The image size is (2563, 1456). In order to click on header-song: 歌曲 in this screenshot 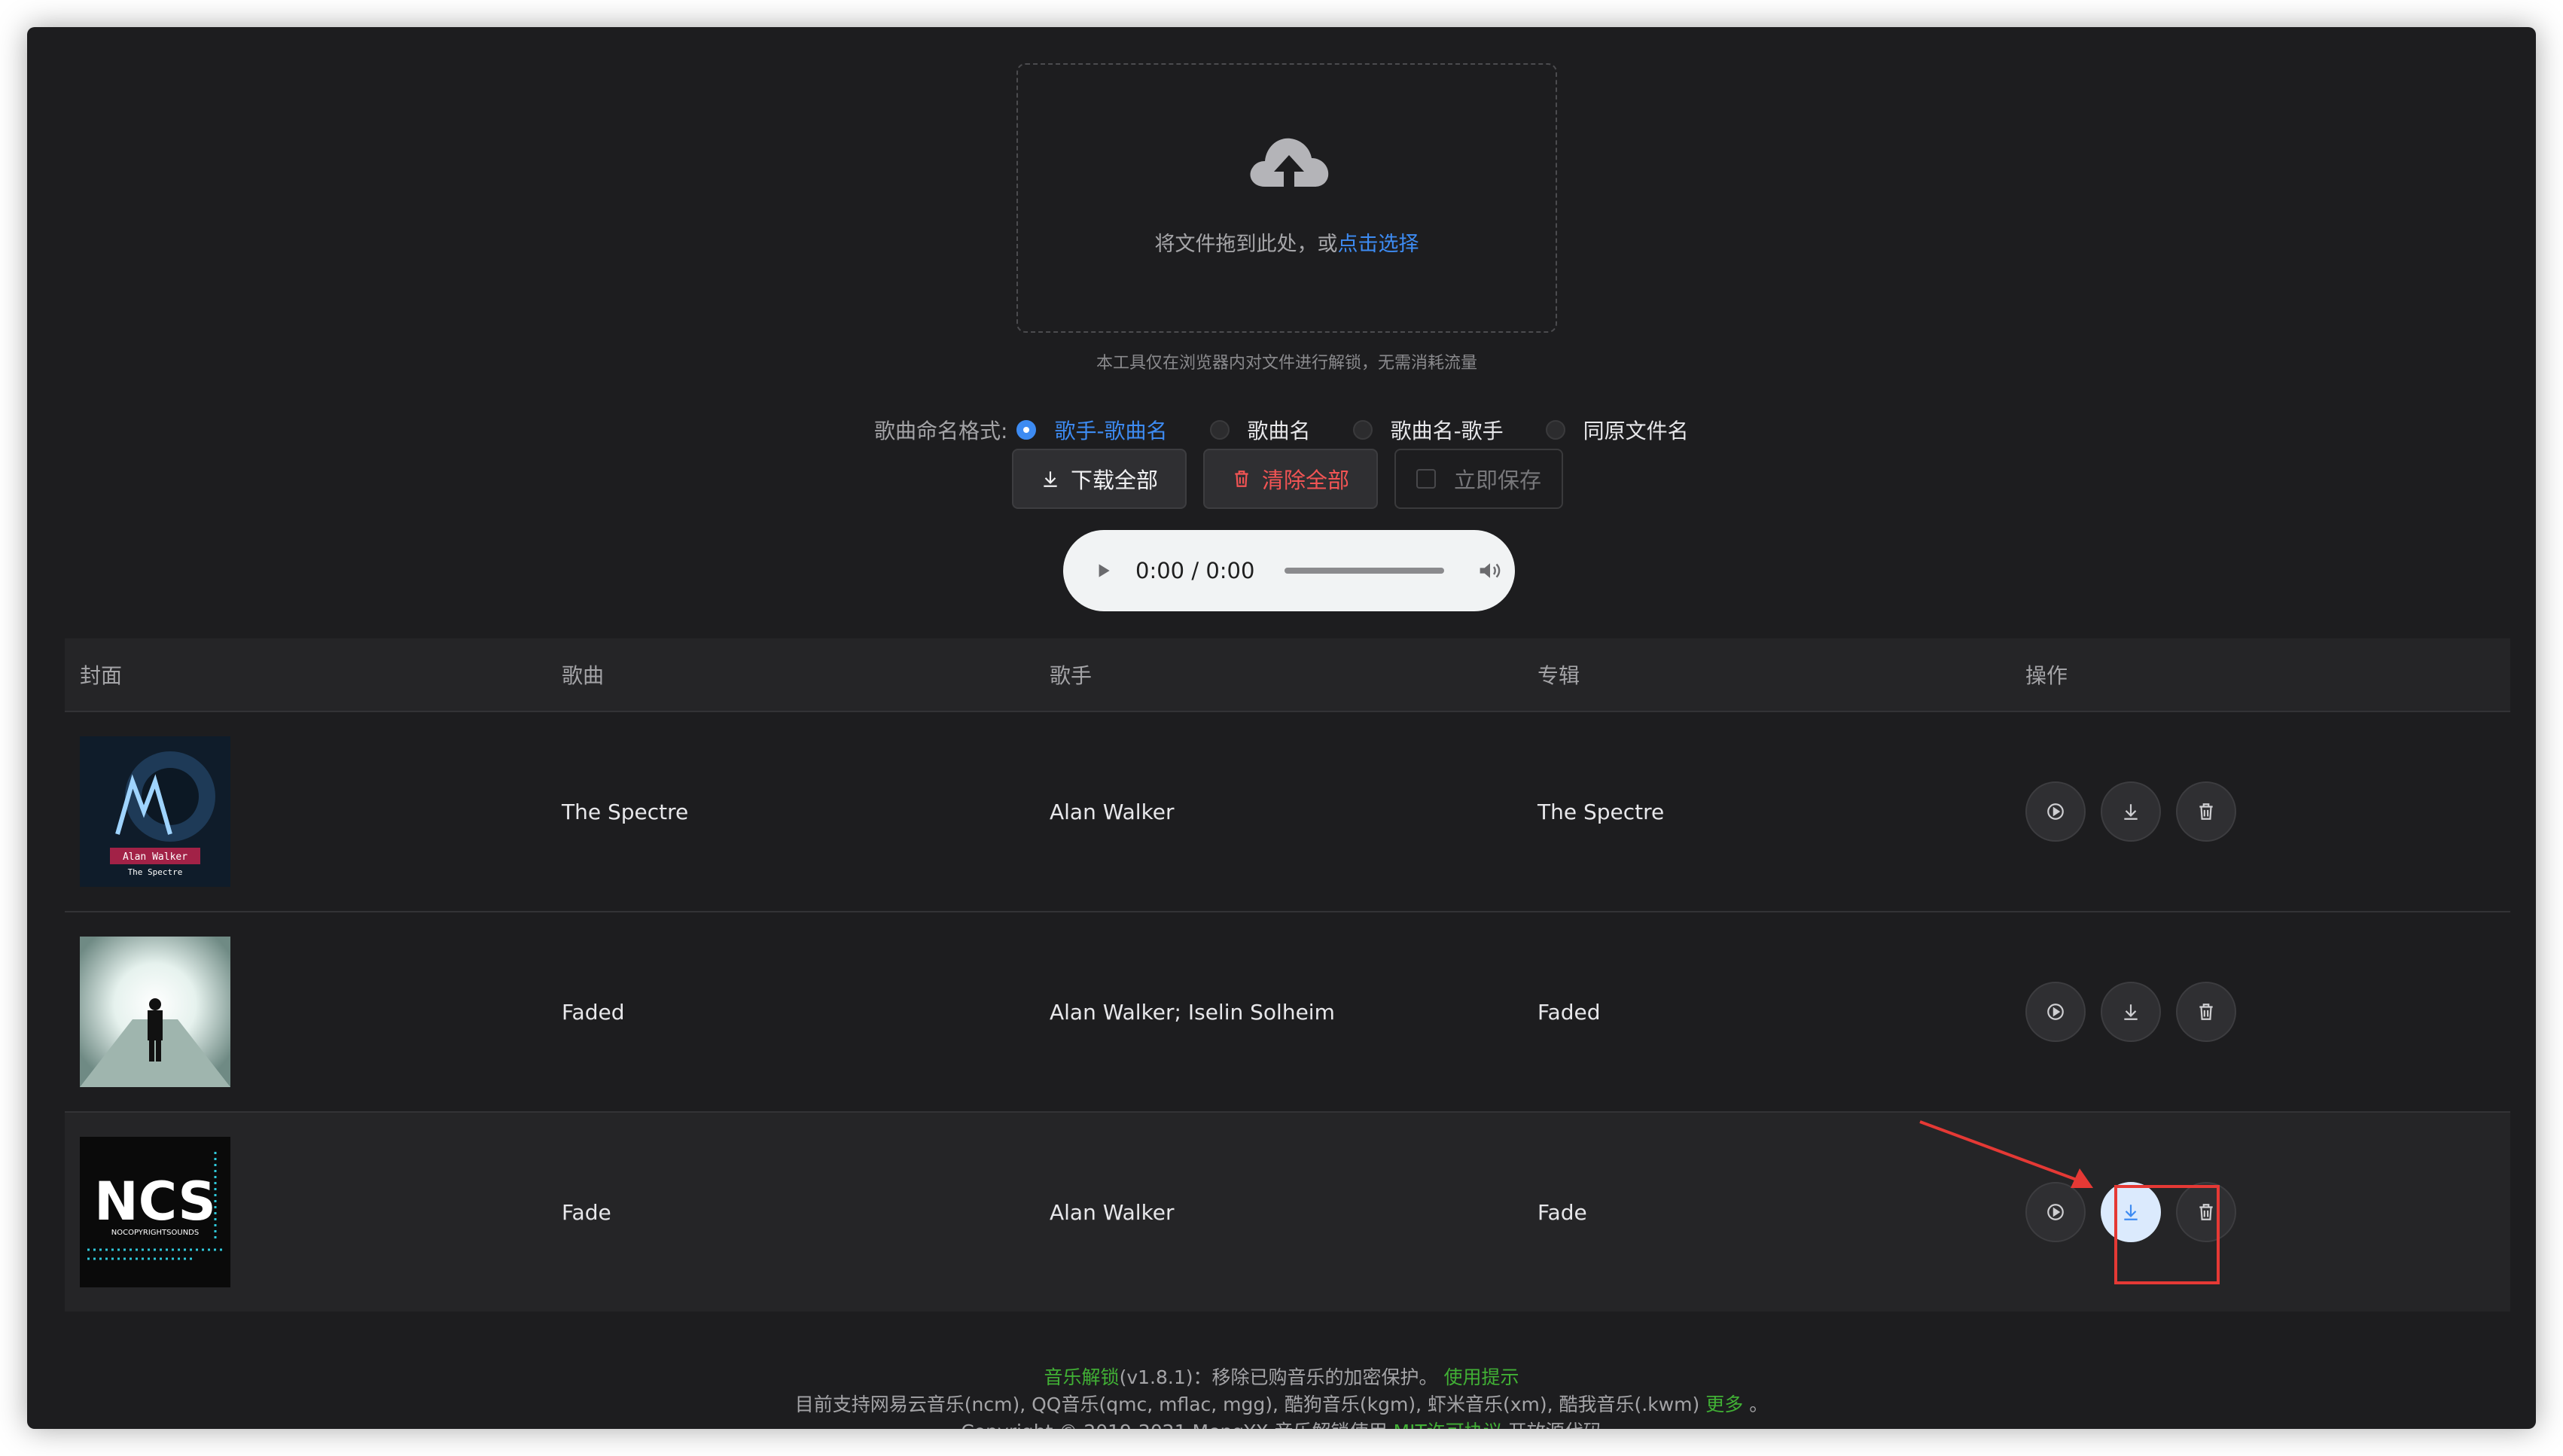, I will do `click(583, 675)`.